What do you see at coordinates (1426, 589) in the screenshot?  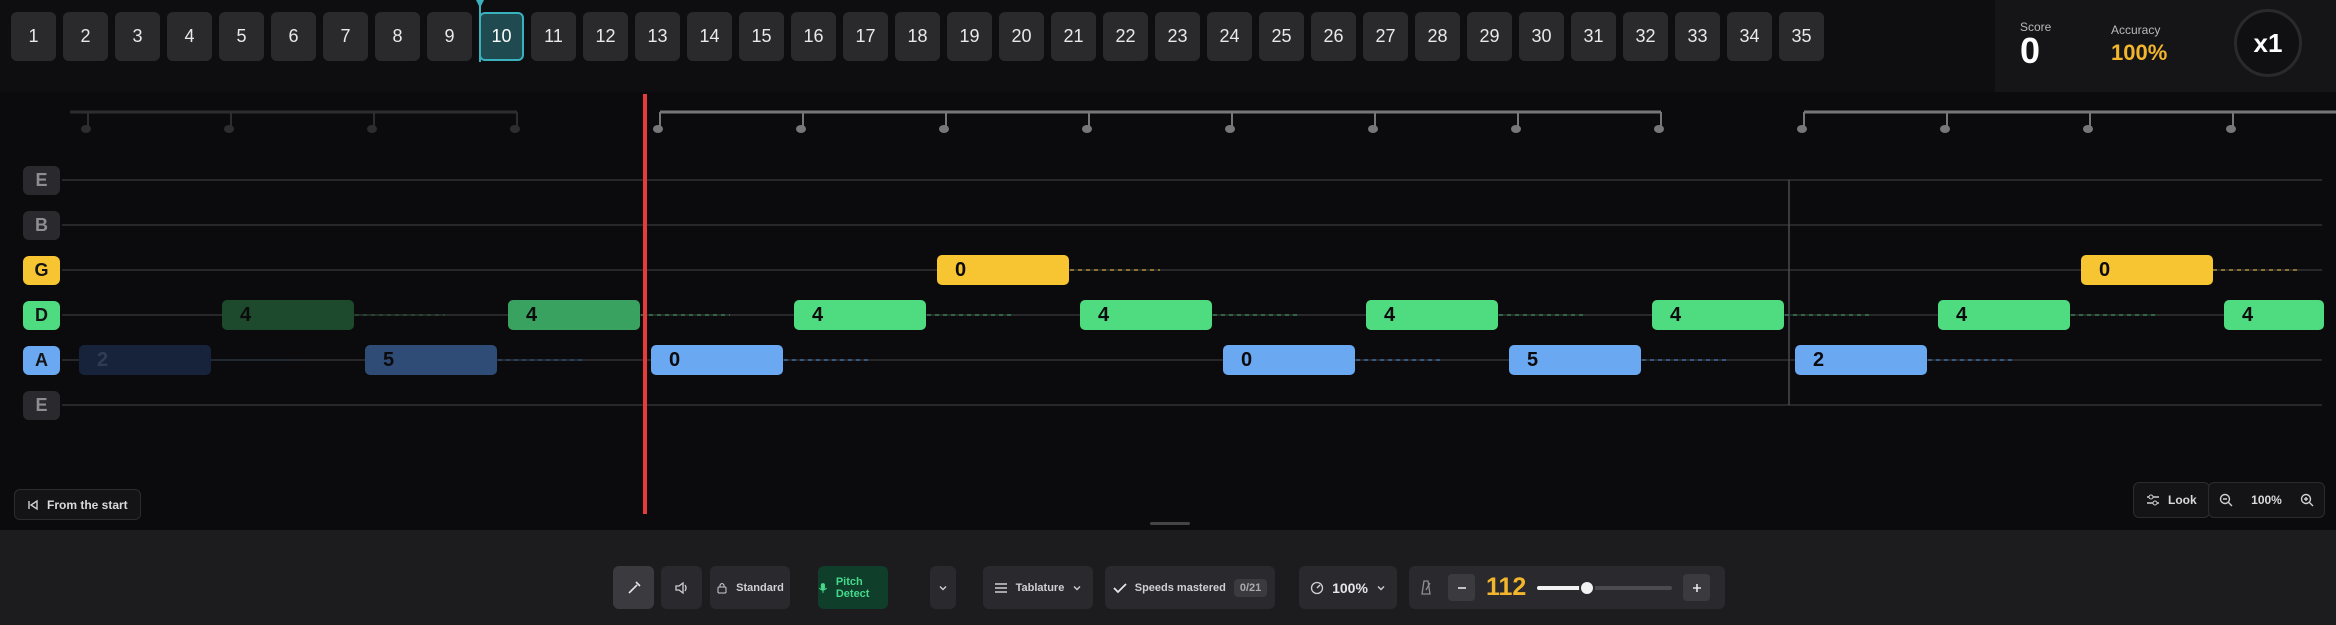 I see `metronome-icon` at bounding box center [1426, 589].